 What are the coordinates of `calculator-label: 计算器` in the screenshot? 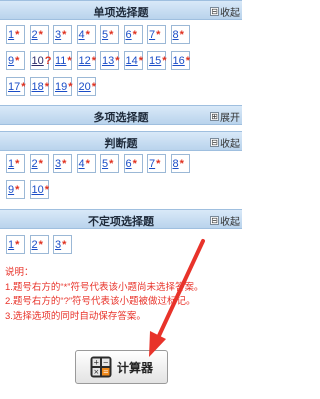 It's located at (134, 367).